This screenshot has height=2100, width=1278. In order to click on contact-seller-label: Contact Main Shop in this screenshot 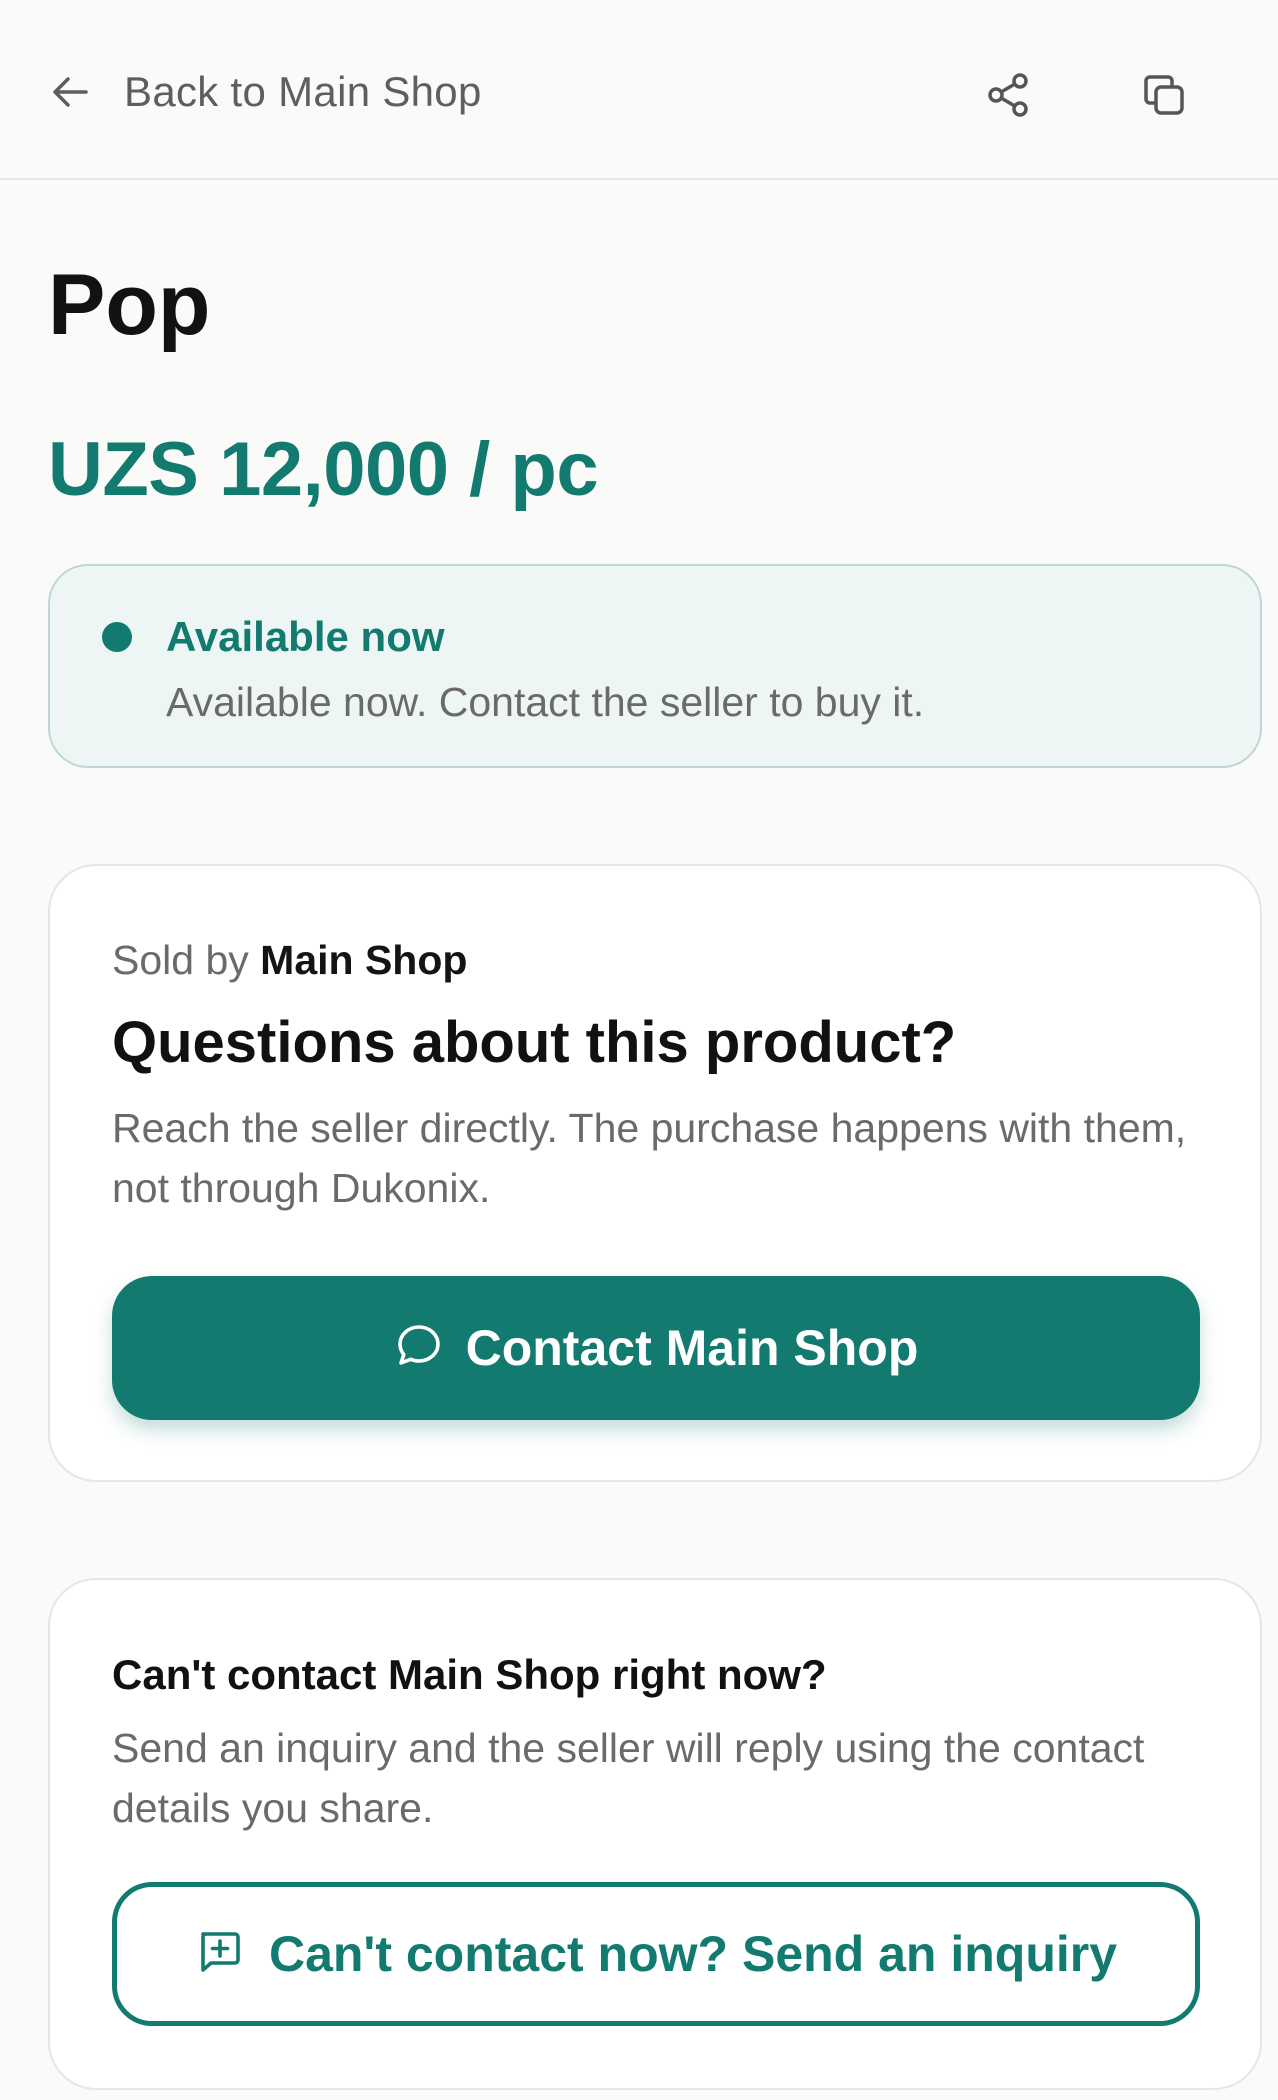, I will do `click(692, 1348)`.